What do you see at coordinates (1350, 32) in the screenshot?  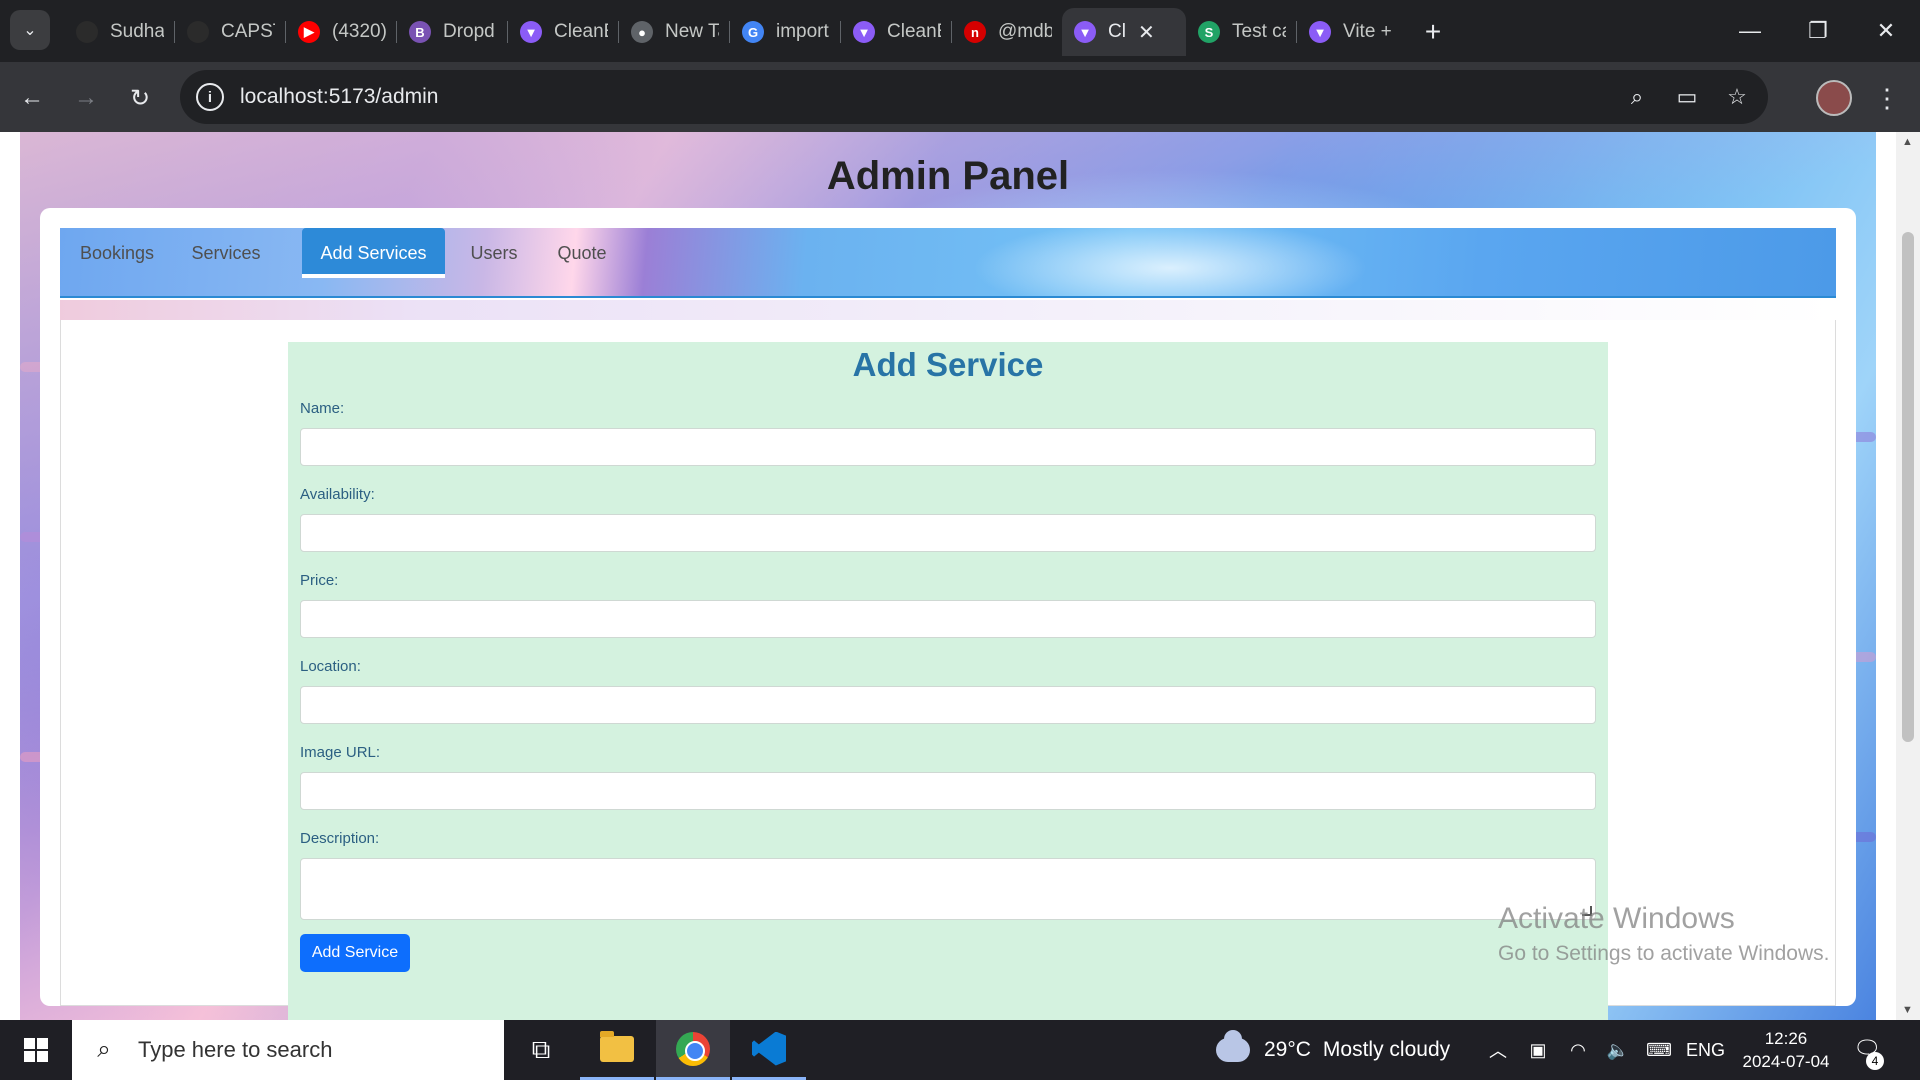 I see `browser-tab: ▼ Vite +` at bounding box center [1350, 32].